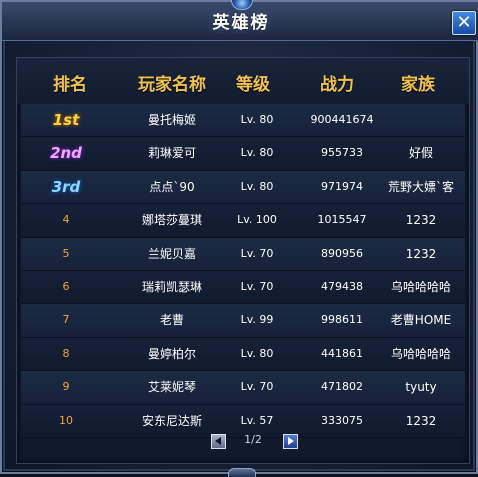 The width and height of the screenshot is (478, 477). I want to click on next-page-button, so click(290, 441).